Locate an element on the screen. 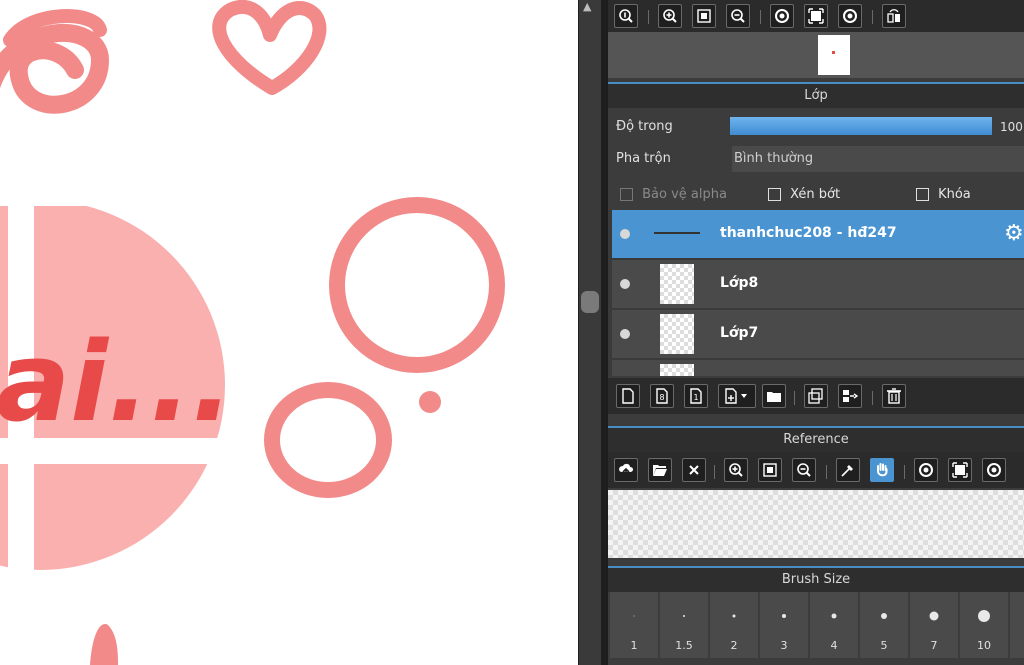 The height and width of the screenshot is (665, 1024). layer-item: Lớp7 is located at coordinates (818, 335).